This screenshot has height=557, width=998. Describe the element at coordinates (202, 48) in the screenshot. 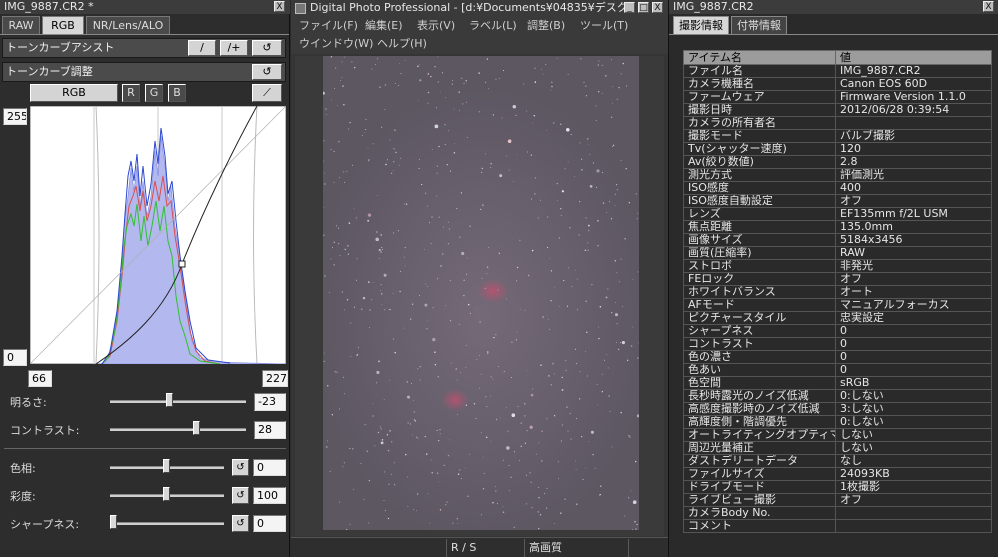

I see `linear-curve-button: /` at that location.